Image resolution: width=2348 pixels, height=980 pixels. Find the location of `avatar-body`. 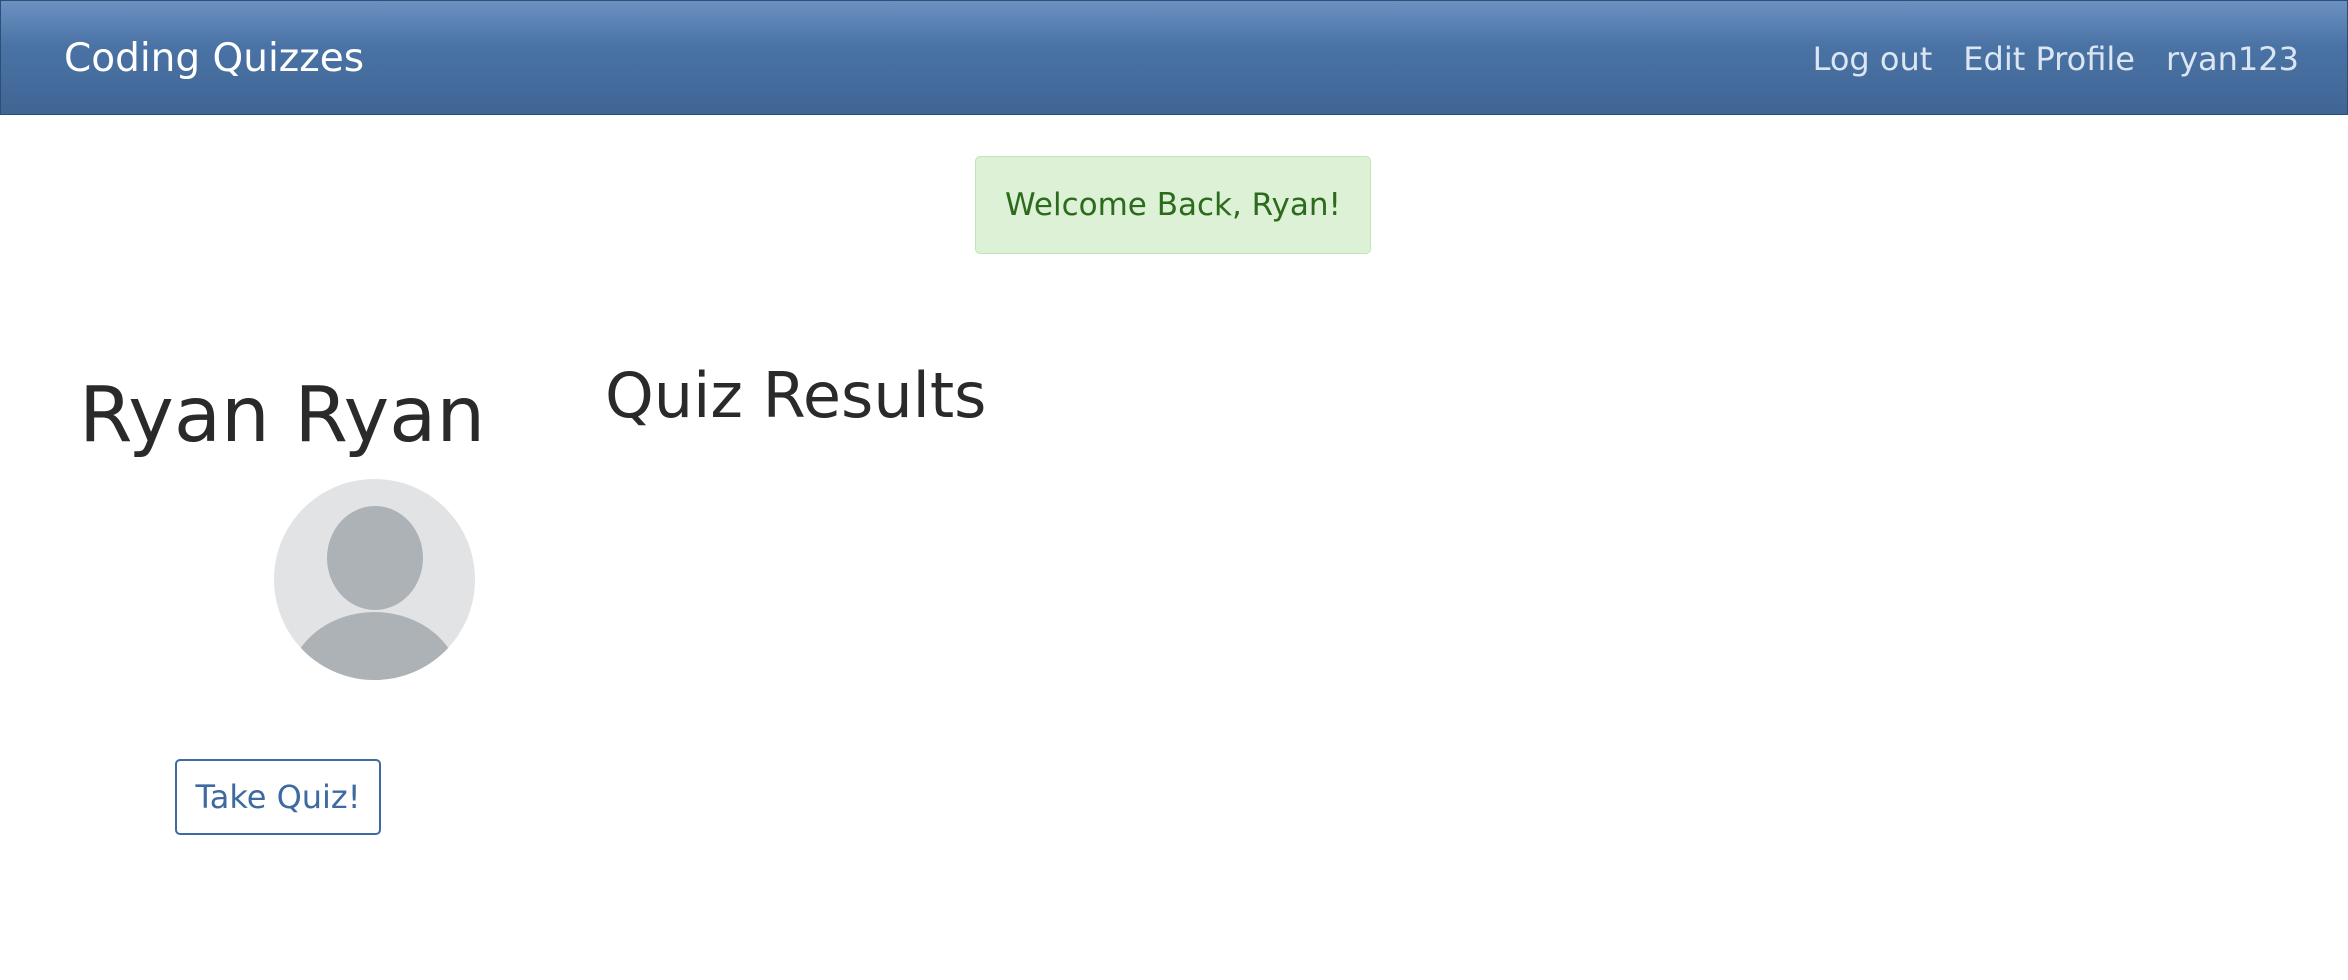

avatar-body is located at coordinates (374, 646).